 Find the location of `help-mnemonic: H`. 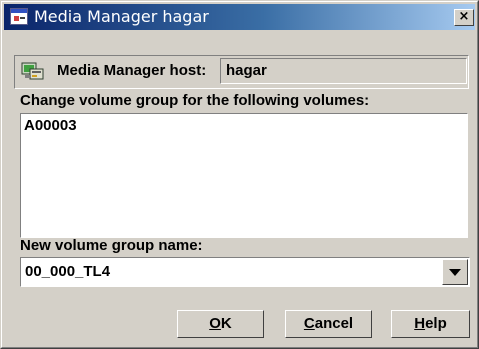

help-mnemonic: H is located at coordinates (420, 323).